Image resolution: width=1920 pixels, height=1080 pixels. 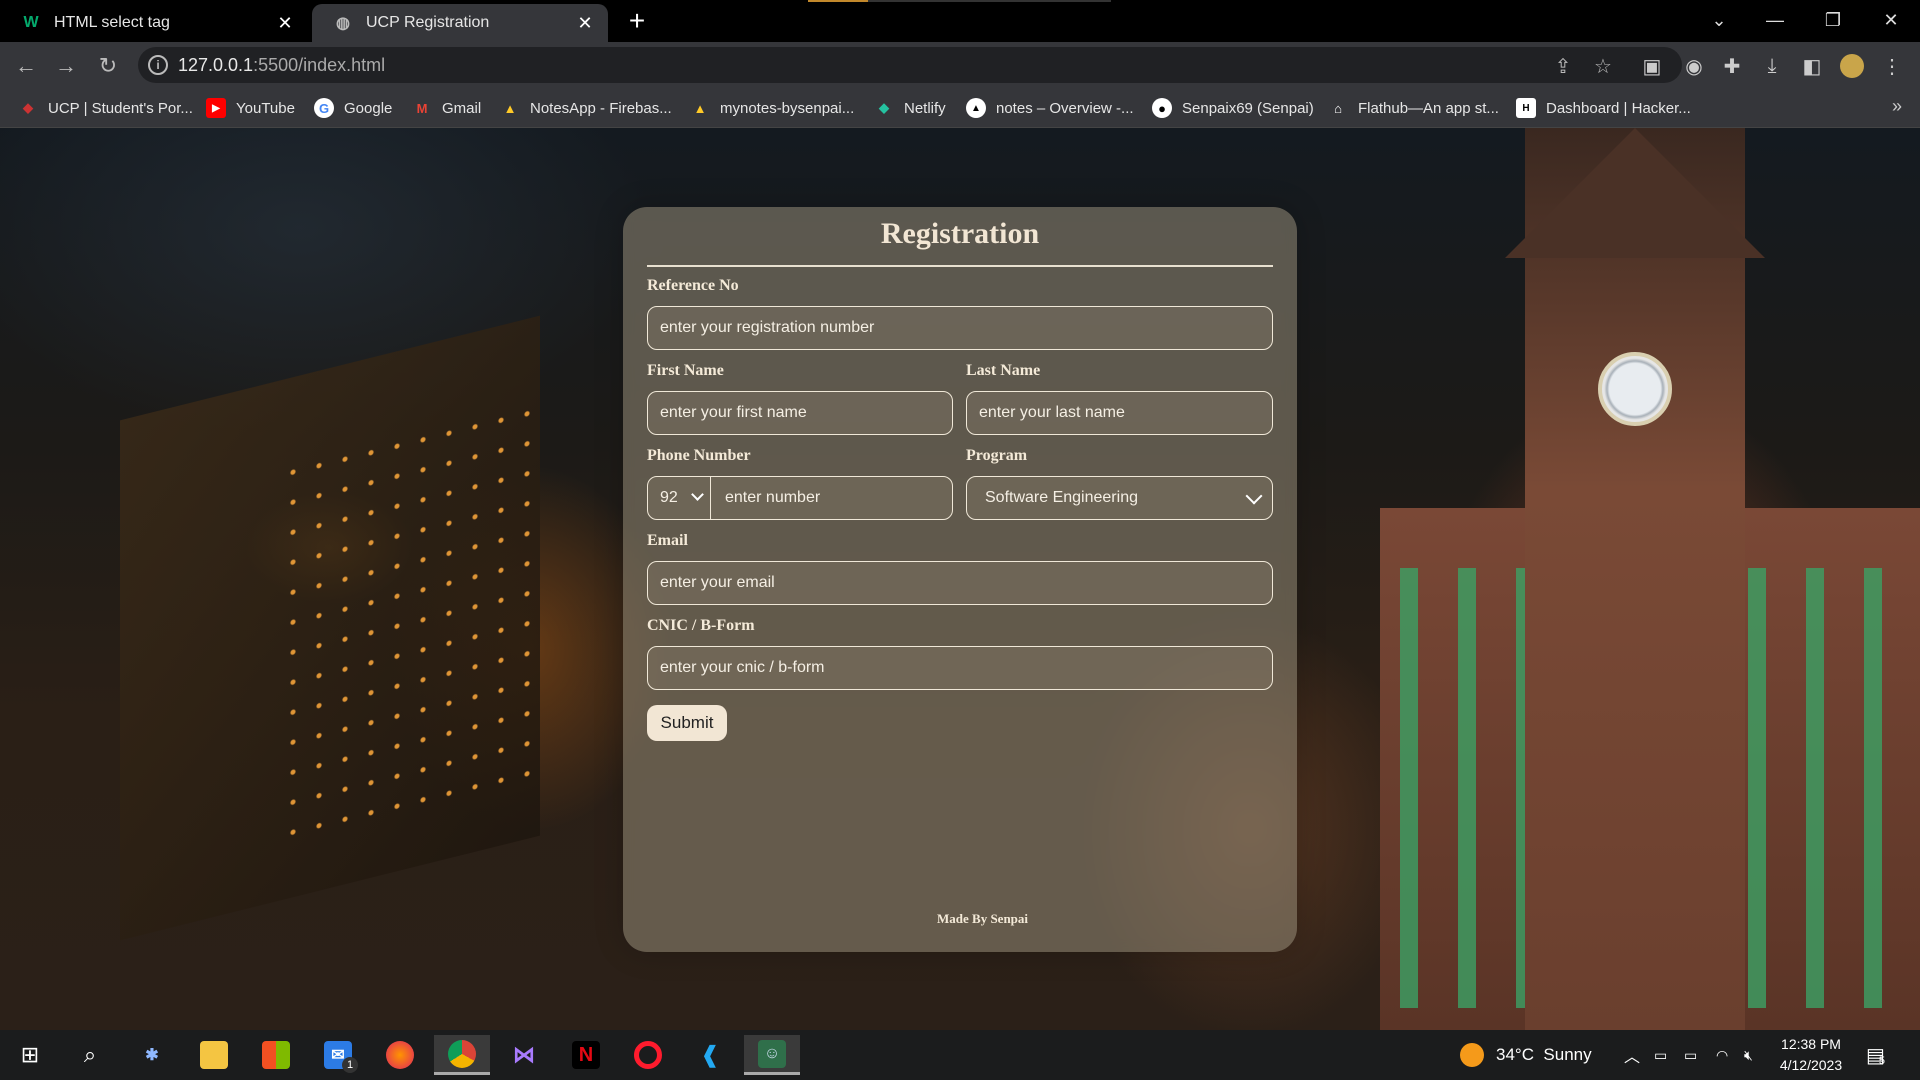 What do you see at coordinates (1632, 1055) in the screenshot?
I see `chevron-up-icon: ︿` at bounding box center [1632, 1055].